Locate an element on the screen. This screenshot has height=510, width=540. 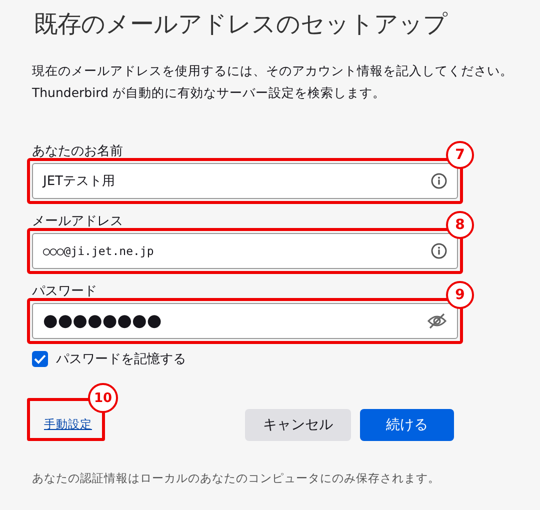
description-text: 現在のメールアドレスを使用するには、そのアカウント情報を記入してください。 is located at coordinates (273, 71).